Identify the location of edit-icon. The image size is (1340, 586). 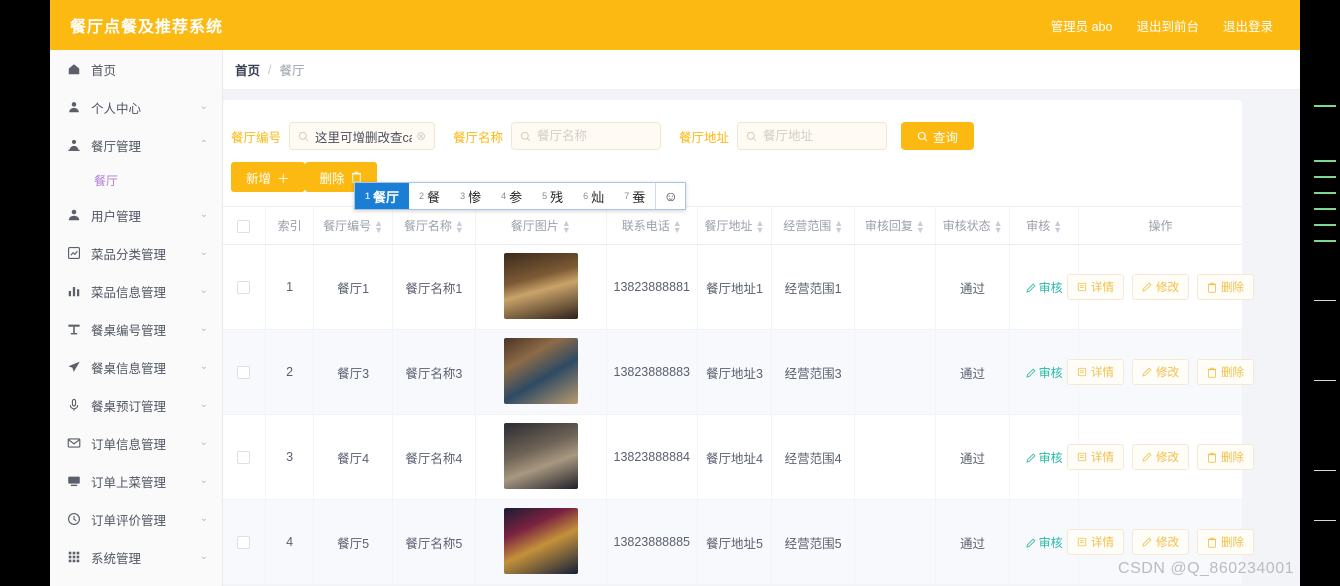
(1147, 287).